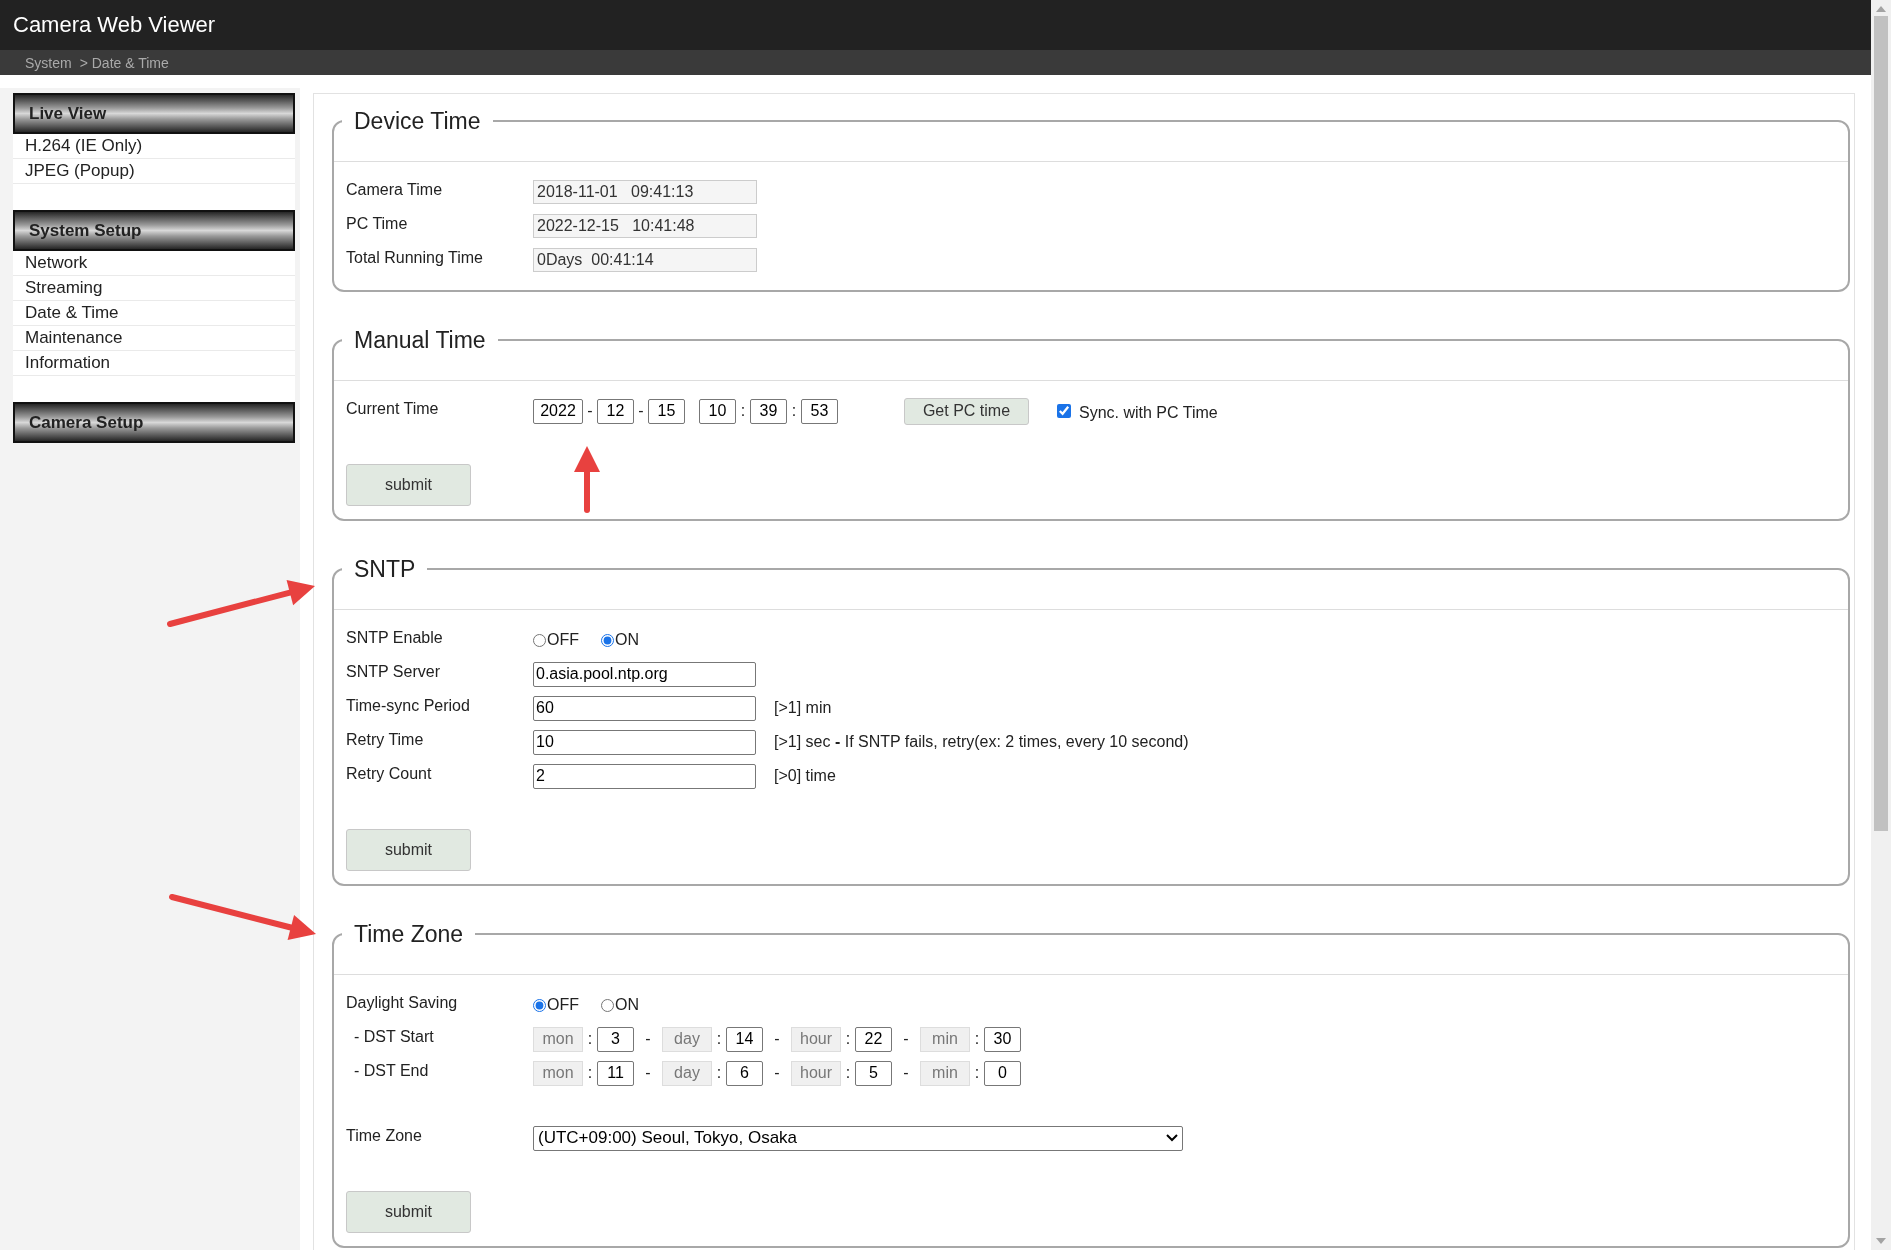 The image size is (1891, 1250). Describe the element at coordinates (1148, 412) in the screenshot. I see `checkbox-label: Sync. with PC Time` at that location.